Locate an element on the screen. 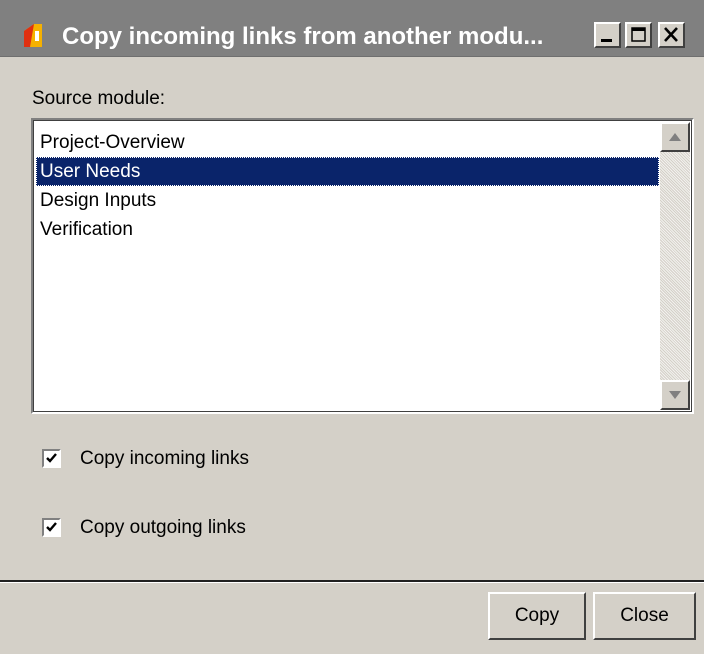  source-module-label: Source module: is located at coordinates (99, 98).